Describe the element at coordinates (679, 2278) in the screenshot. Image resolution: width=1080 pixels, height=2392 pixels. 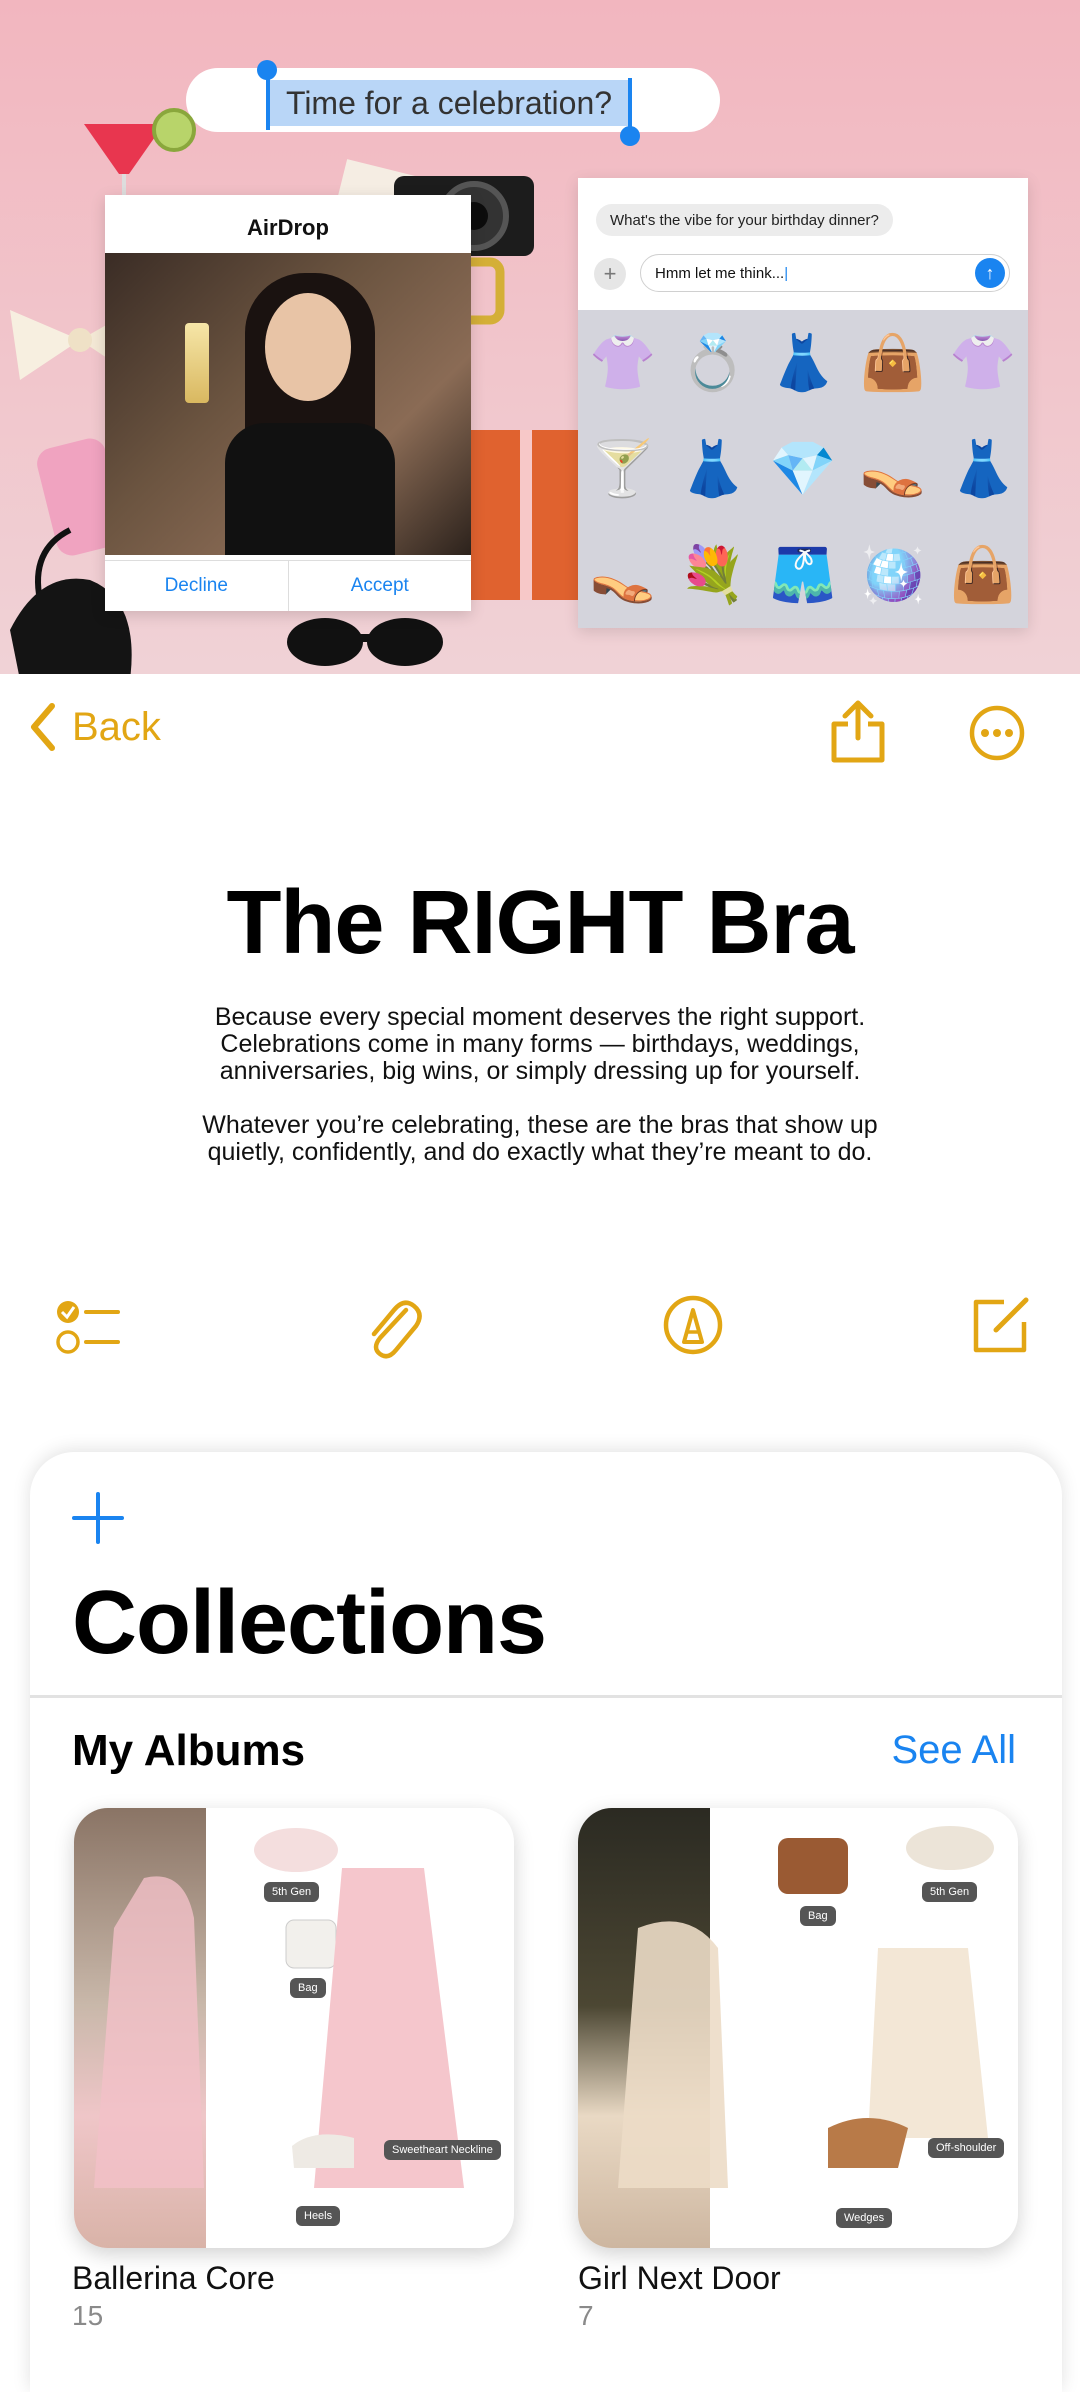
I see `album-name: Girl Next Door` at that location.